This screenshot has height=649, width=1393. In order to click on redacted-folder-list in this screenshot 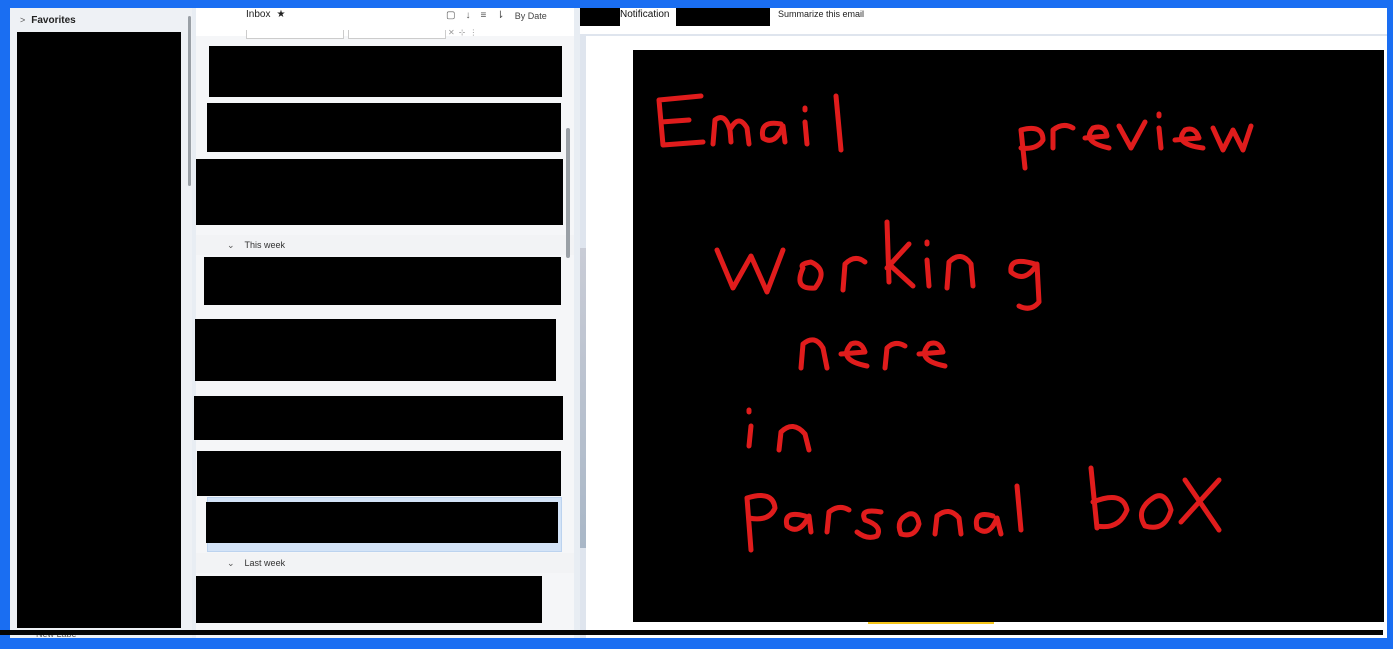, I will do `click(99, 330)`.